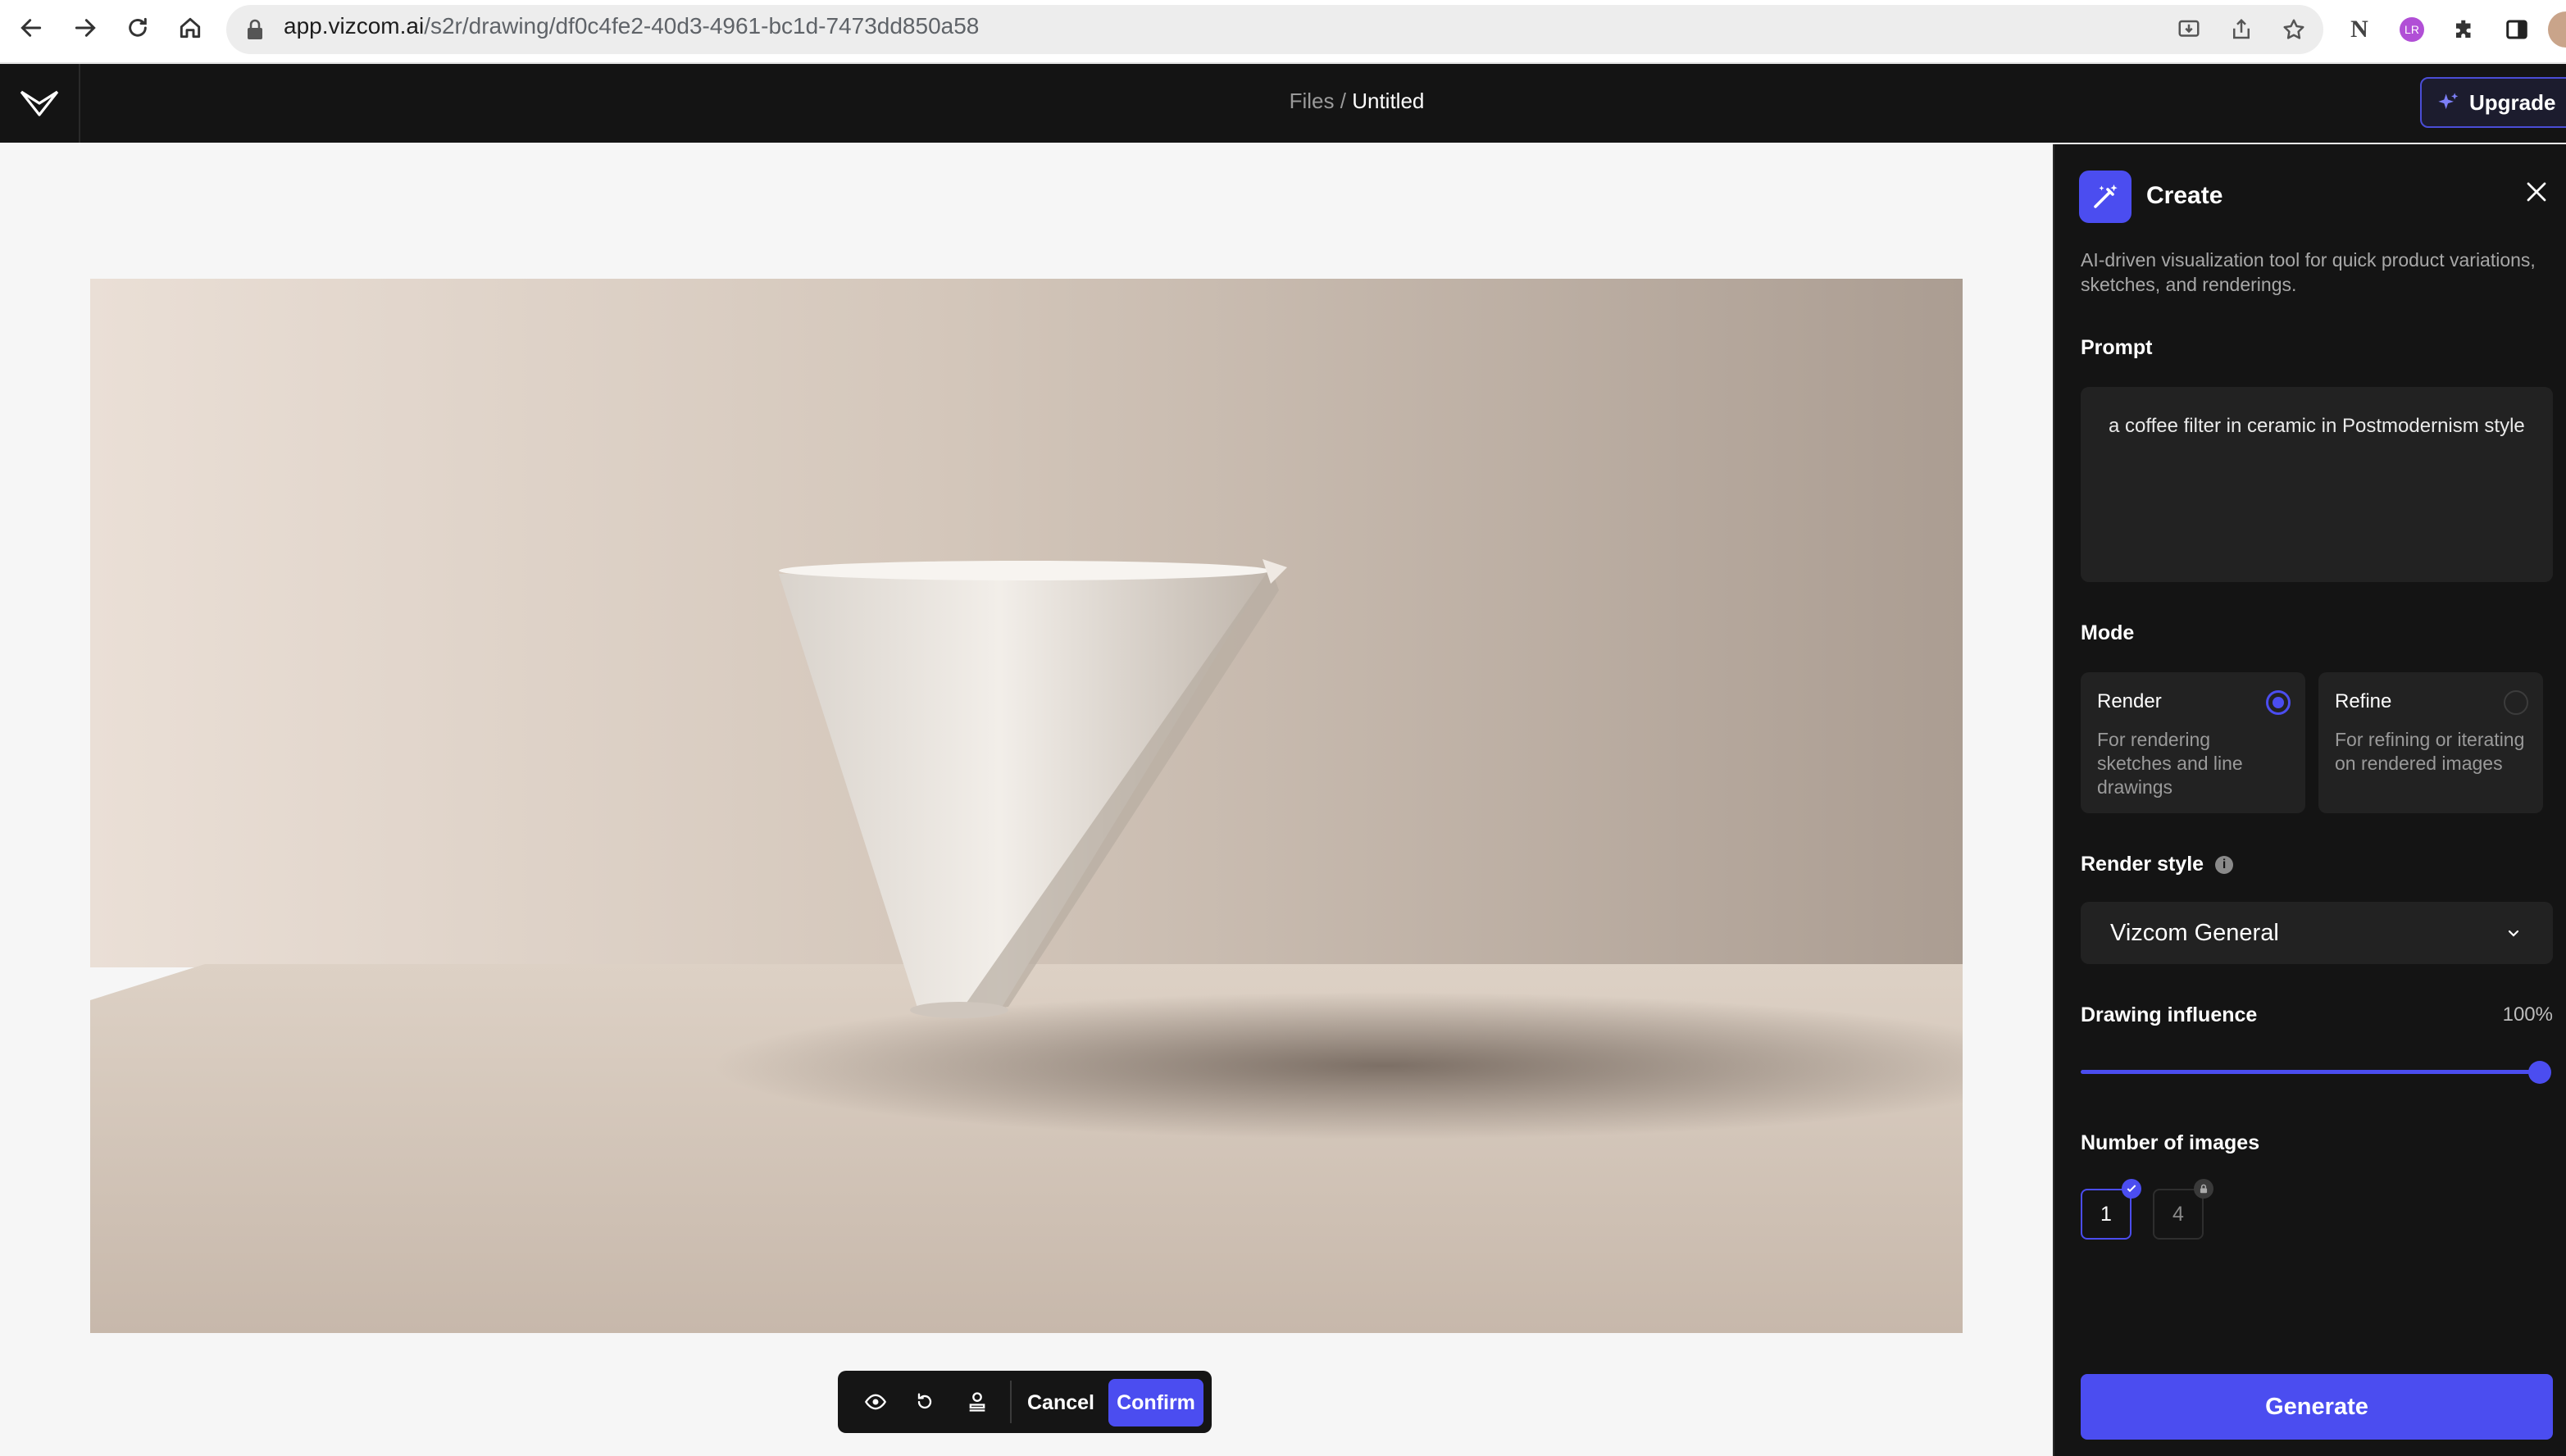 The width and height of the screenshot is (2566, 1456). Describe the element at coordinates (255, 31) in the screenshot. I see `lock-icon` at that location.